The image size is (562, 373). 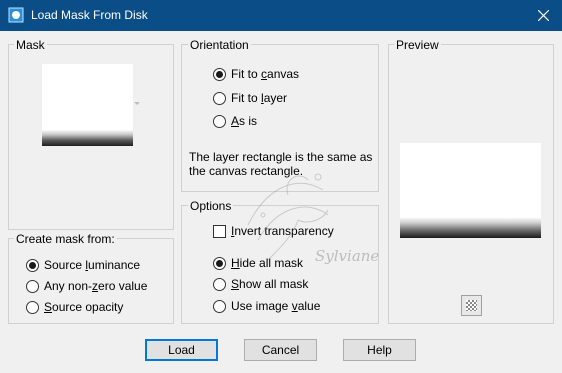 I want to click on close-icon, so click(x=543, y=15).